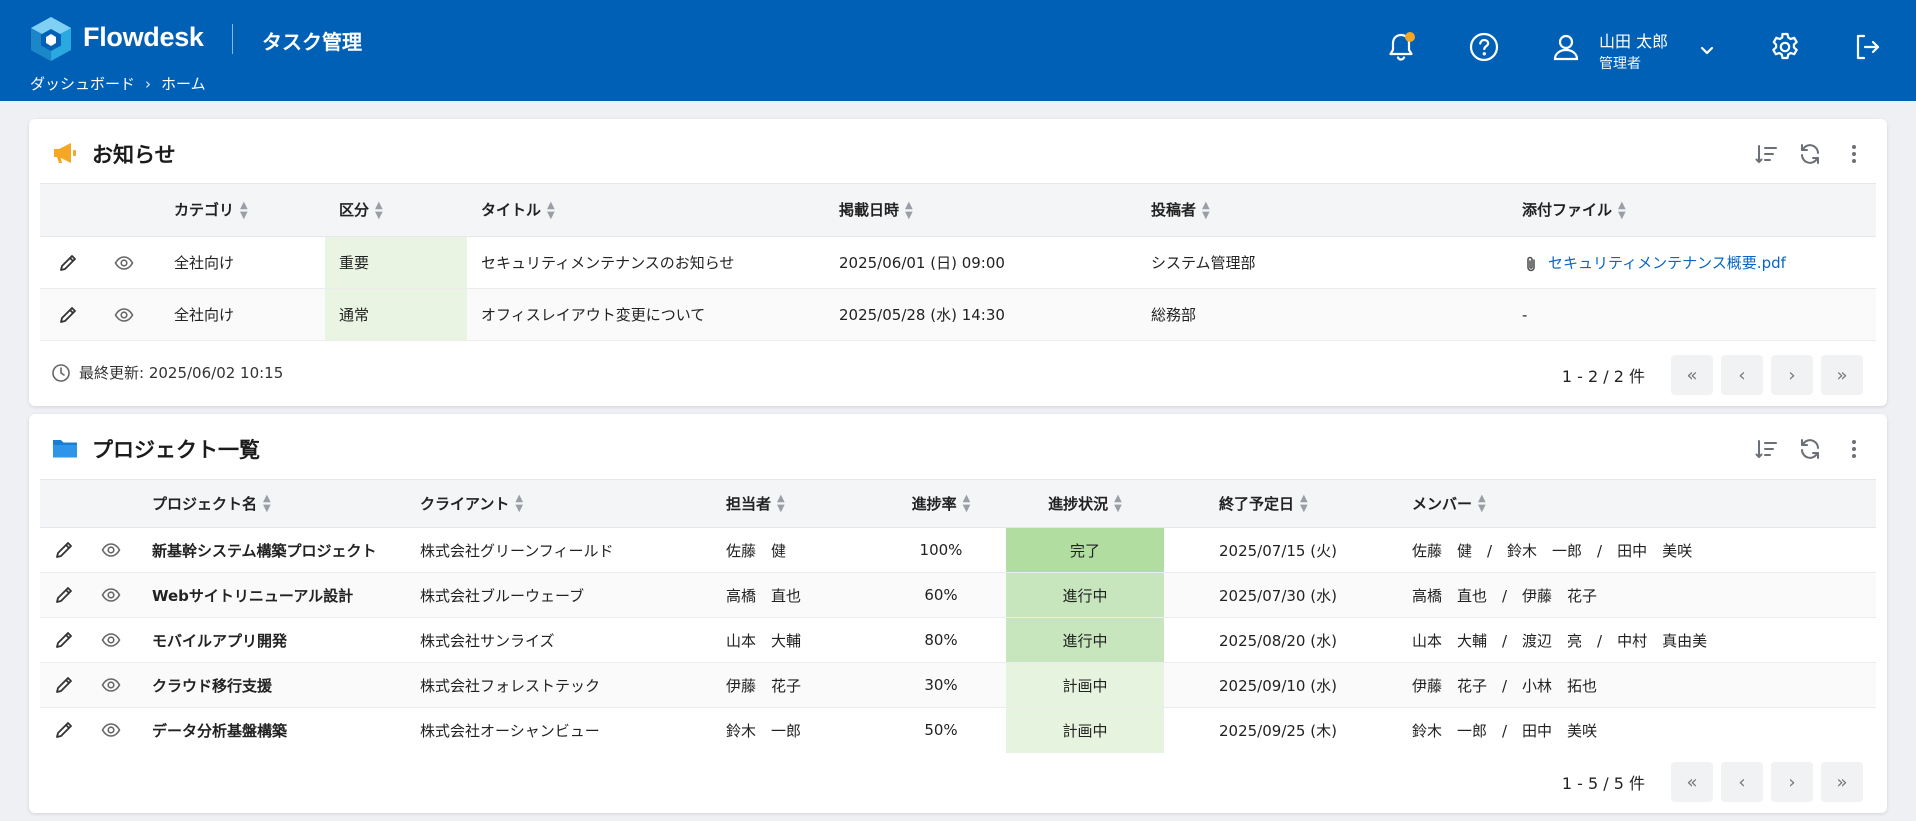  What do you see at coordinates (647, 314) in the screenshot?
I see `cell-title: オフィスレイアウト変更について` at bounding box center [647, 314].